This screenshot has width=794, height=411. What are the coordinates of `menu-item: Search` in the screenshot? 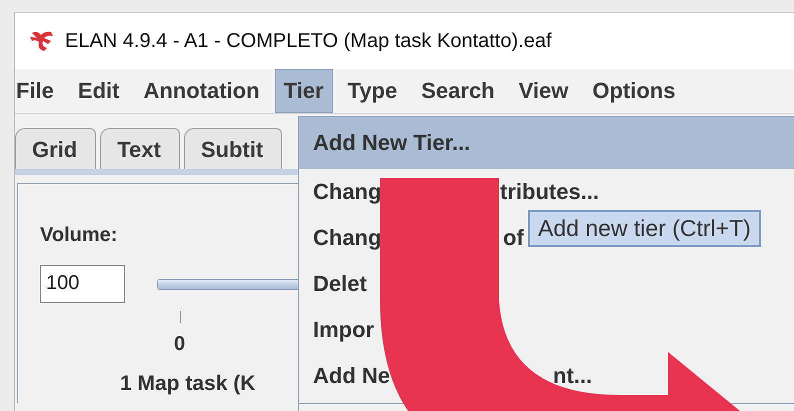 It's located at (458, 91).